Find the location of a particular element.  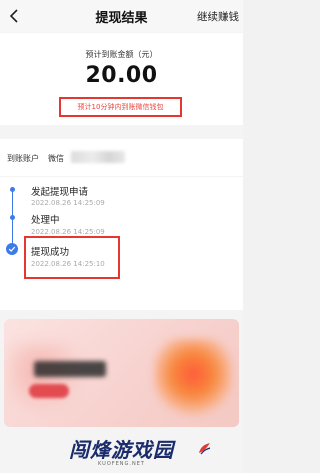

chevron-left-icon is located at coordinates (13, 16).